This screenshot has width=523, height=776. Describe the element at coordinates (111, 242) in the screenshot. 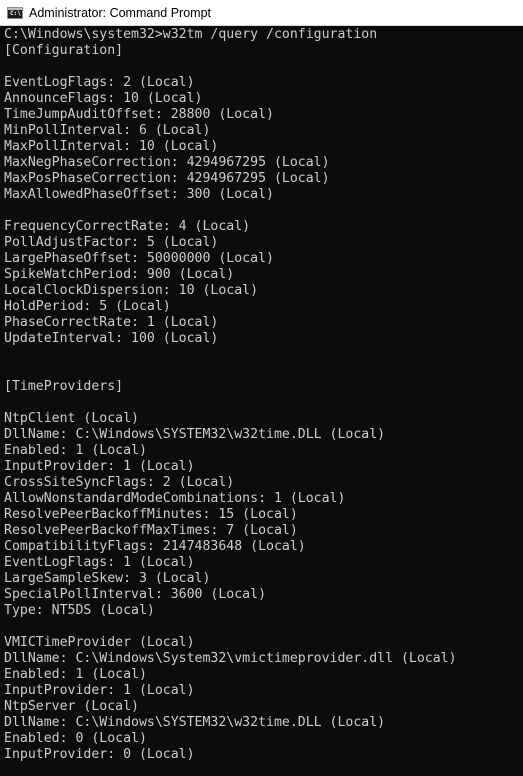

I see `console-line: PollAdjustFactor: 5 (Local)` at that location.